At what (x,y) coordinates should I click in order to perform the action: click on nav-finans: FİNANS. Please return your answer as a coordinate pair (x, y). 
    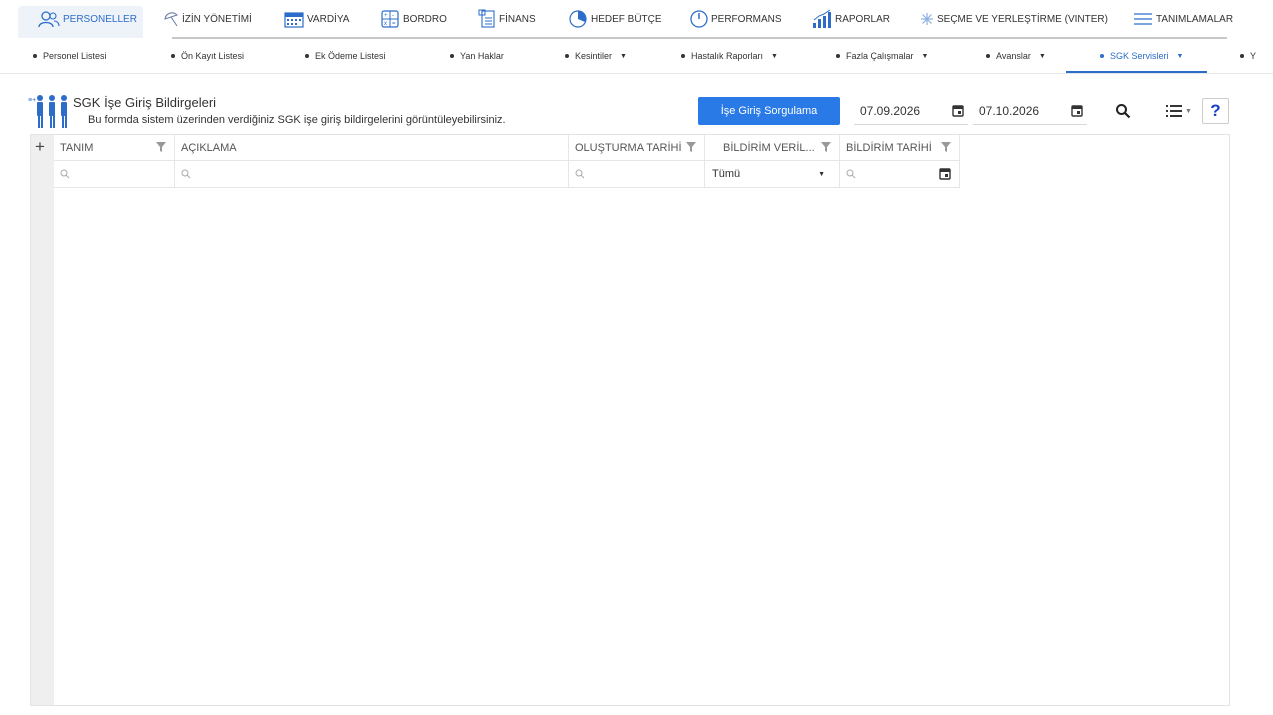
    Looking at the image, I should click on (507, 19).